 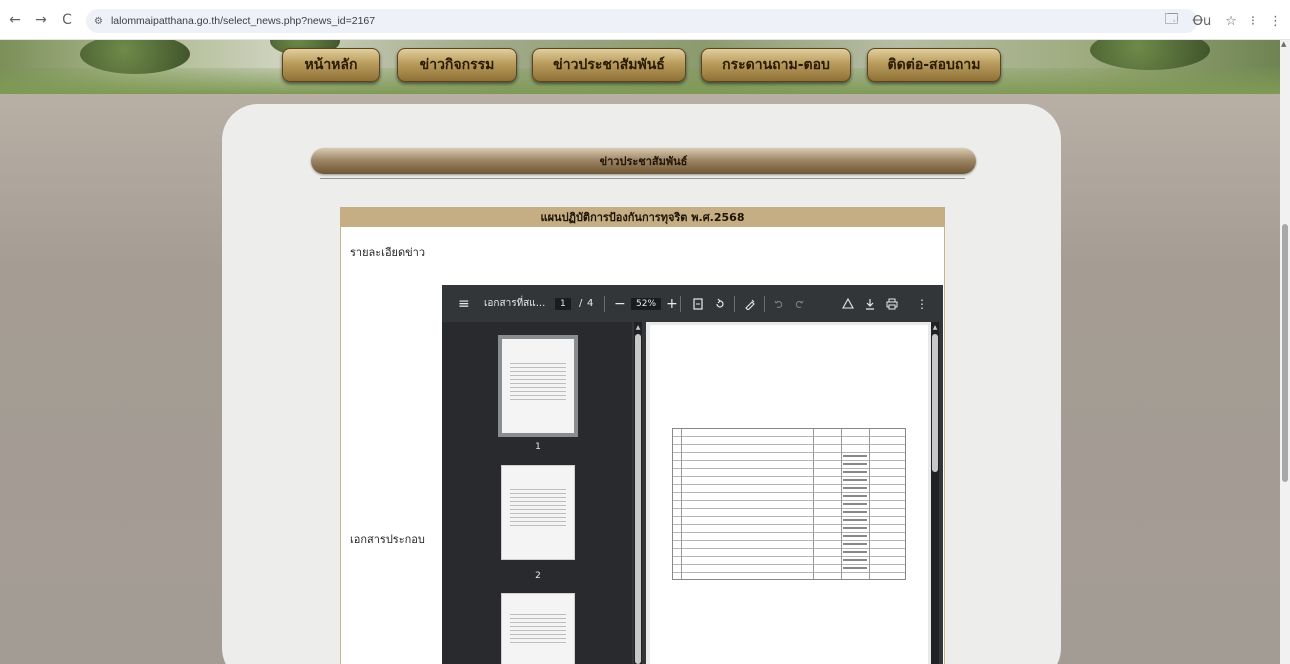 What do you see at coordinates (538, 447) in the screenshot?
I see `pdf-thumbnail-number: 1` at bounding box center [538, 447].